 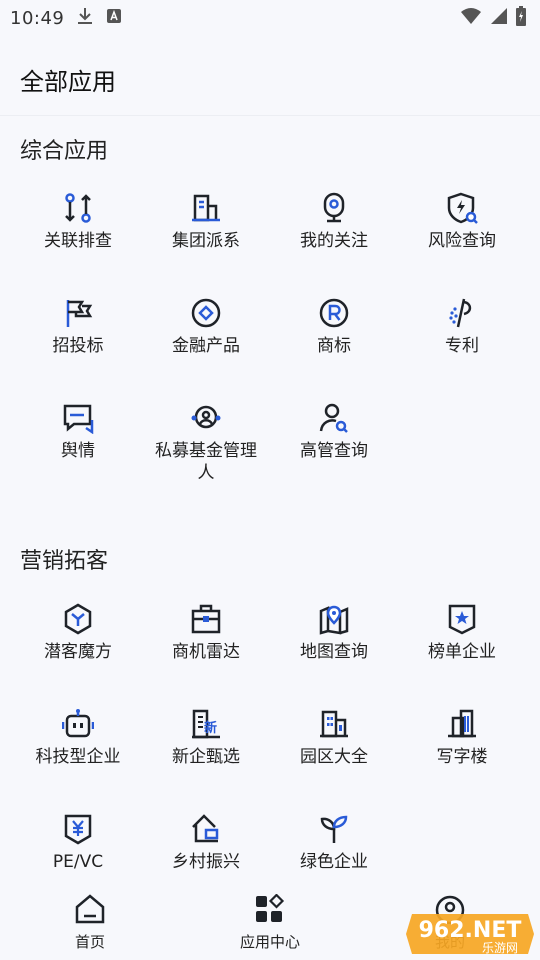 I want to click on signal-icon, so click(x=499, y=18).